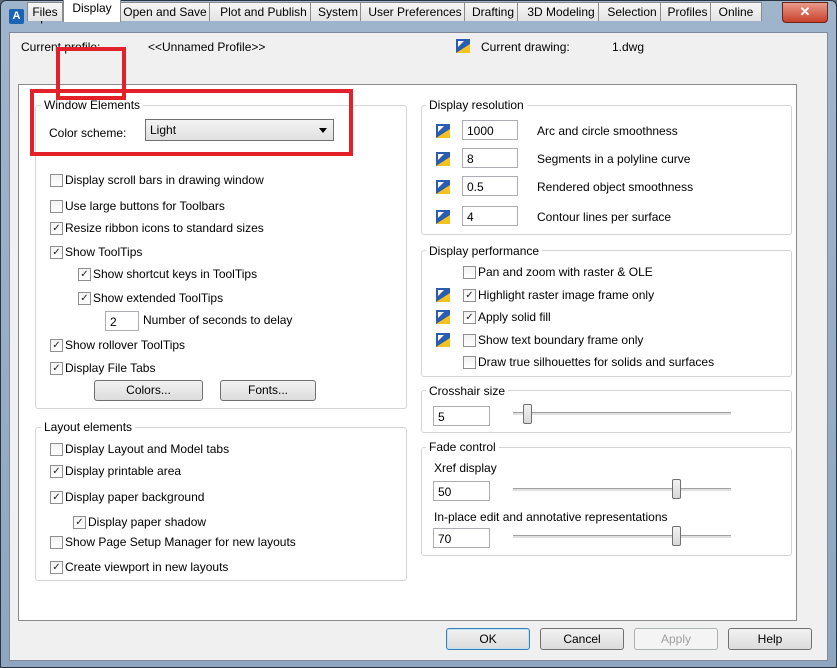  Describe the element at coordinates (164, 180) in the screenshot. I see `label-scroll-bars: Display scroll bars in drawing window` at that location.